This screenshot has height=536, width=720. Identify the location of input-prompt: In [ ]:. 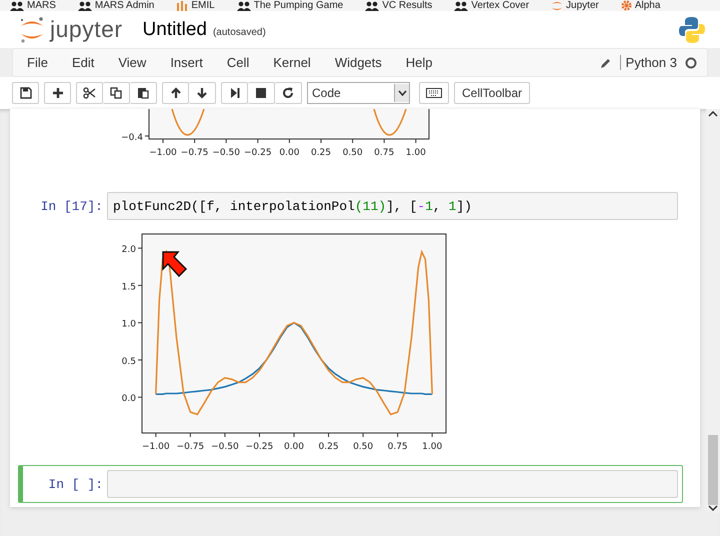
(75, 484).